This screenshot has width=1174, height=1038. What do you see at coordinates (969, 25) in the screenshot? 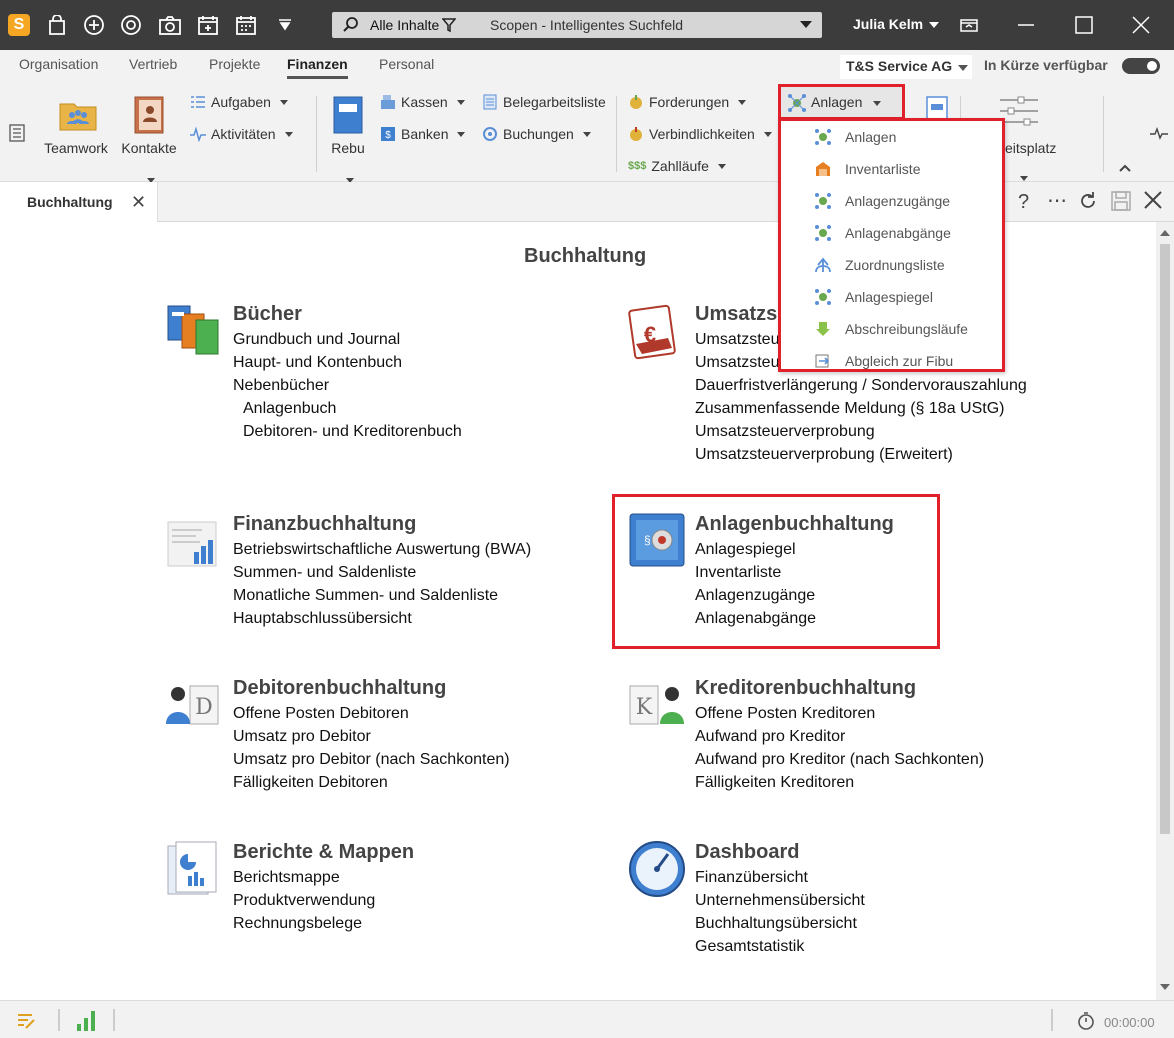
I see `restore-window-icon` at bounding box center [969, 25].